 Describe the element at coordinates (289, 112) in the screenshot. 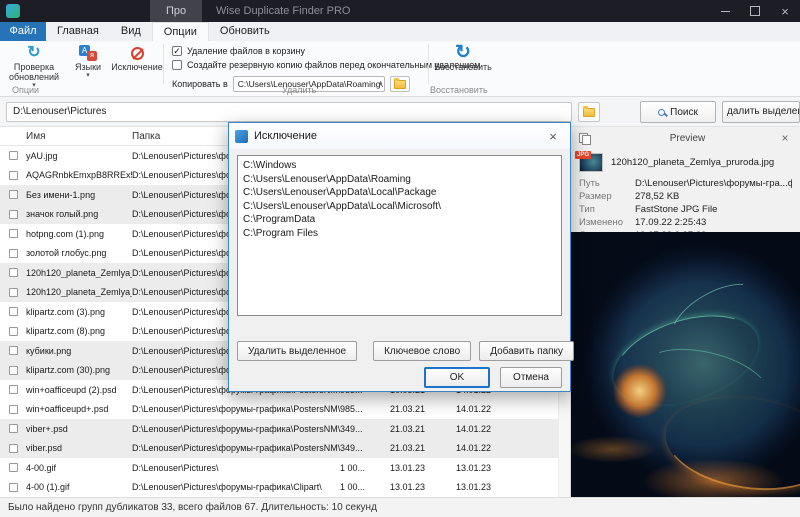

I see `scan-path-input: D:\Lenouser\Pictures` at that location.